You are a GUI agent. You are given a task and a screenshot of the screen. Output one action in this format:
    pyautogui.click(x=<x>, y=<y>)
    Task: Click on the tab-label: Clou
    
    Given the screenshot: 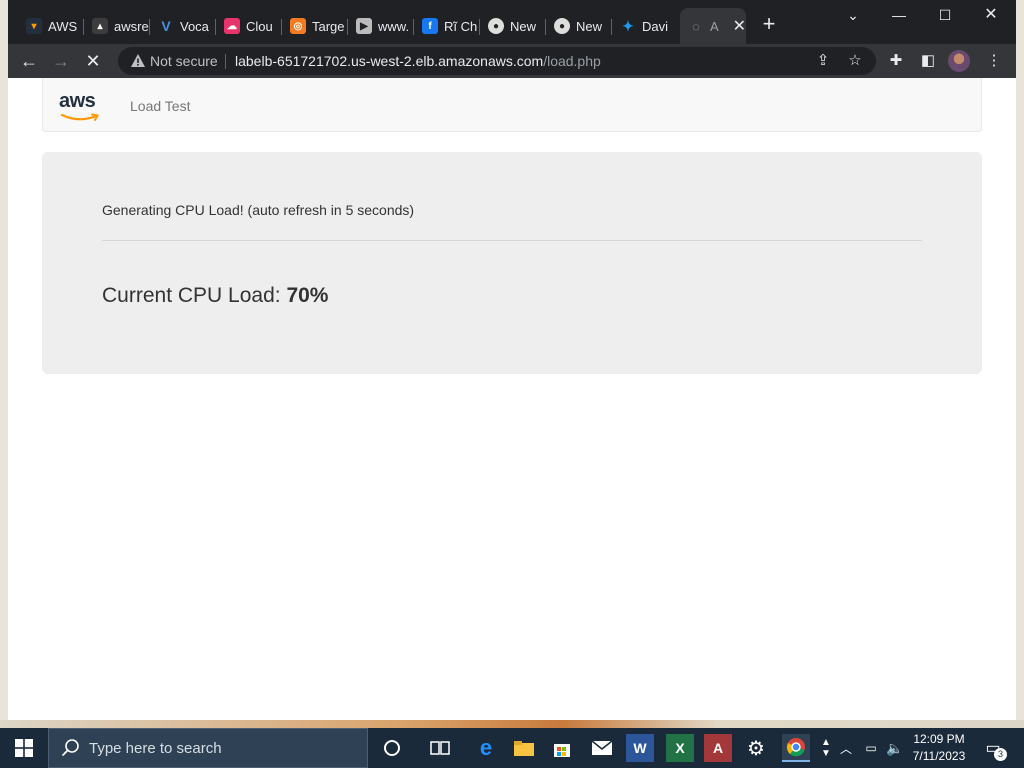 What is the action you would take?
    pyautogui.click(x=259, y=26)
    